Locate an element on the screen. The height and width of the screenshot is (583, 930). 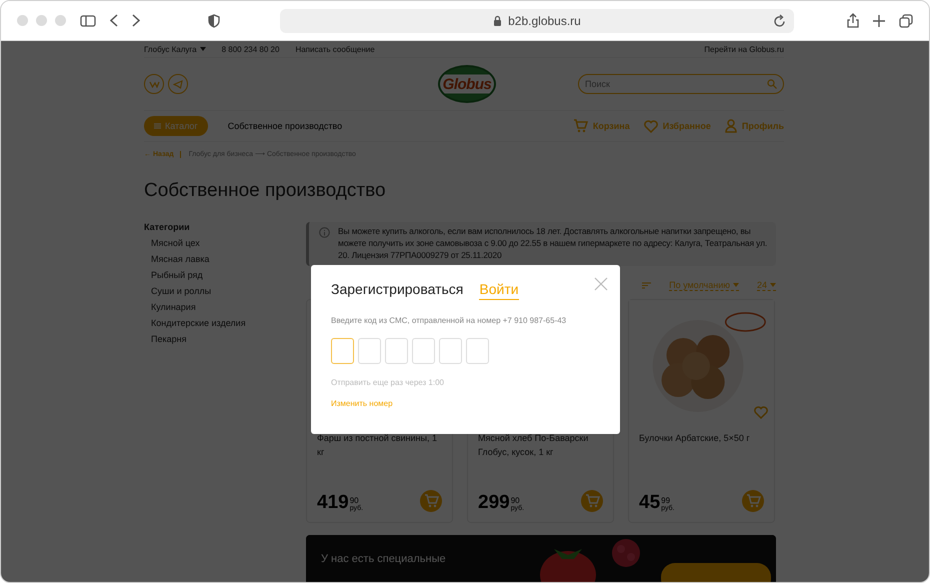
phone-number: 8 800 234 80 20 is located at coordinates (251, 49).